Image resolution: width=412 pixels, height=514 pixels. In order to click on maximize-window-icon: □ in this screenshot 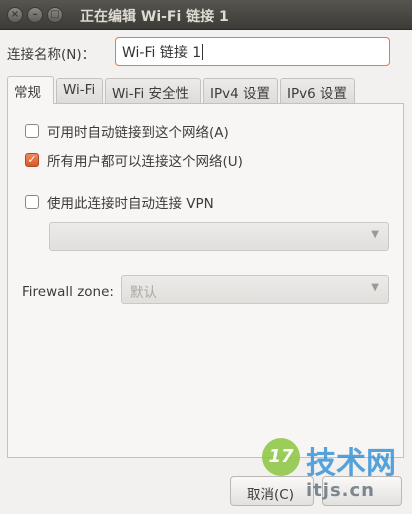, I will do `click(55, 15)`.